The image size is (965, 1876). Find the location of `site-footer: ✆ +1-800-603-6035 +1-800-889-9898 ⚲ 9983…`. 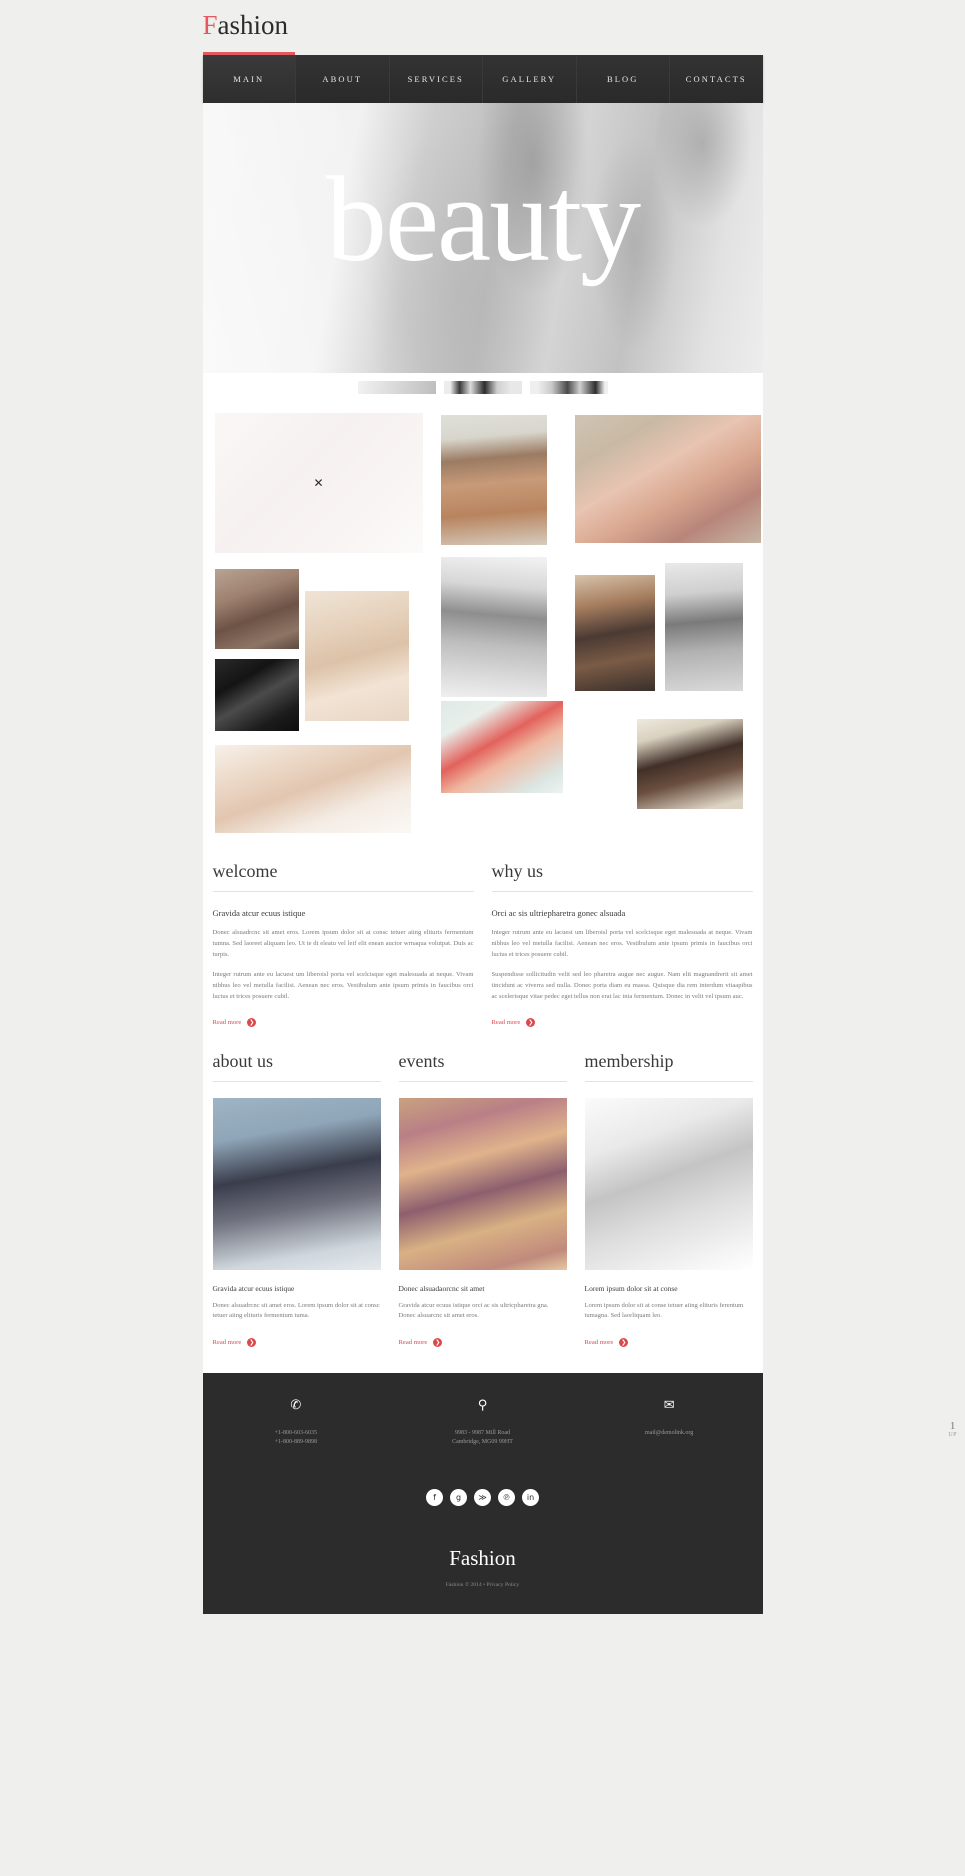

site-footer: ✆ +1-800-603-6035 +1-800-889-9898 ⚲ 9983… is located at coordinates (482, 1493).